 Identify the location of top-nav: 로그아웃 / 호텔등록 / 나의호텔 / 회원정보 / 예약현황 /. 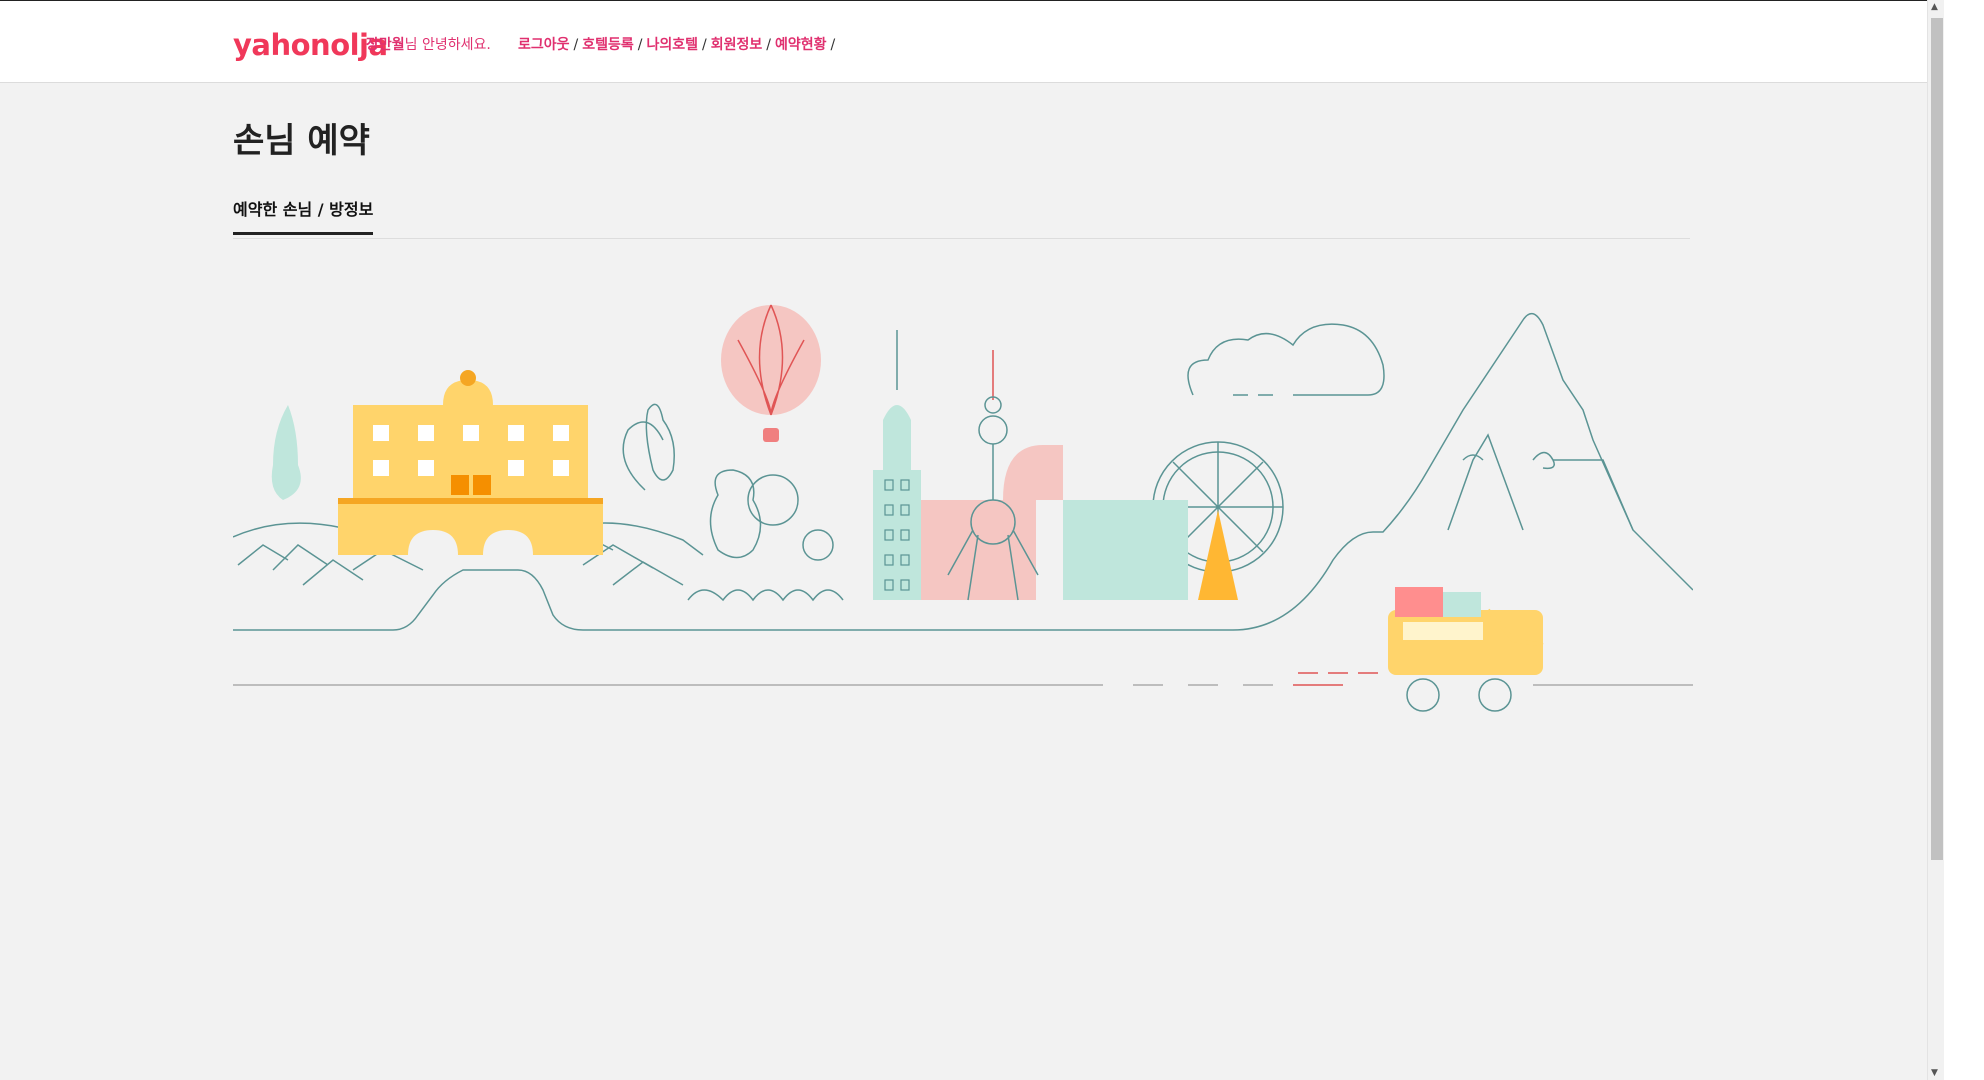
(678, 44).